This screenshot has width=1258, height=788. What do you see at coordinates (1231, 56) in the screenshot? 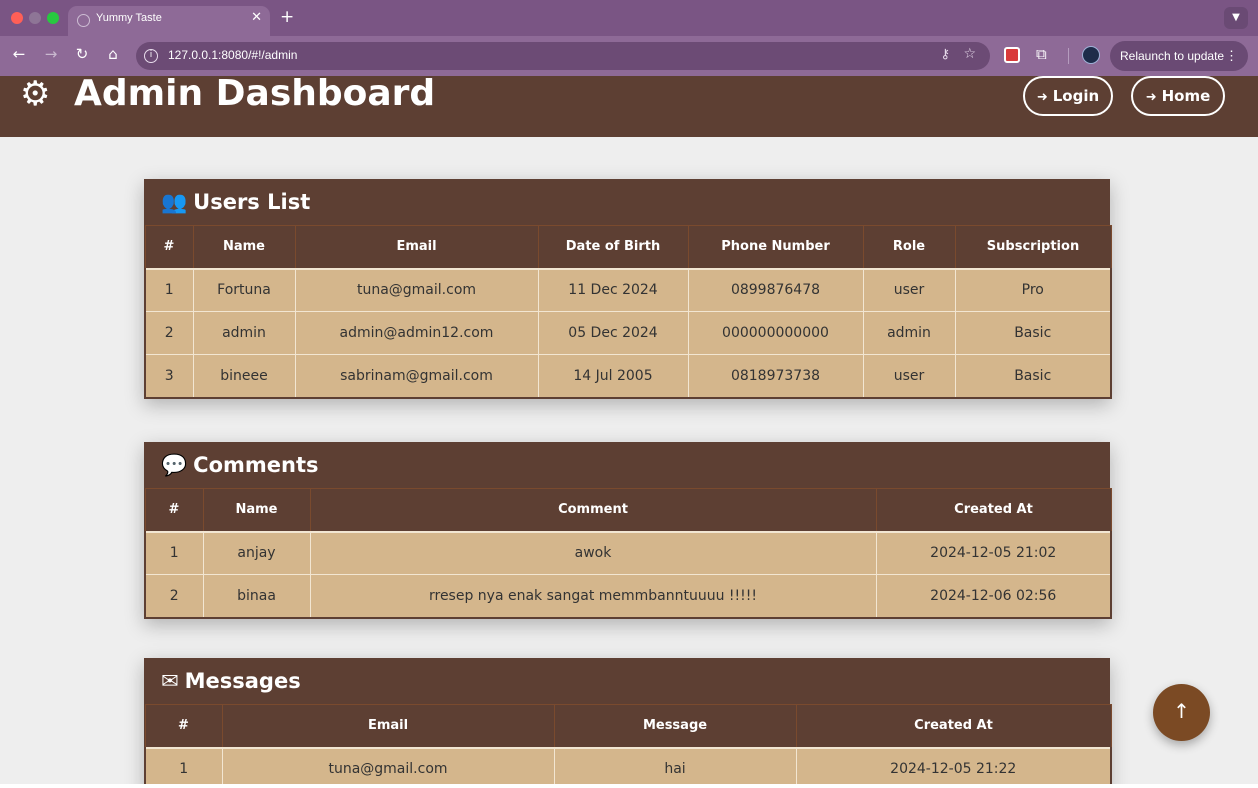
I see `more-menu-icon: ⋮` at bounding box center [1231, 56].